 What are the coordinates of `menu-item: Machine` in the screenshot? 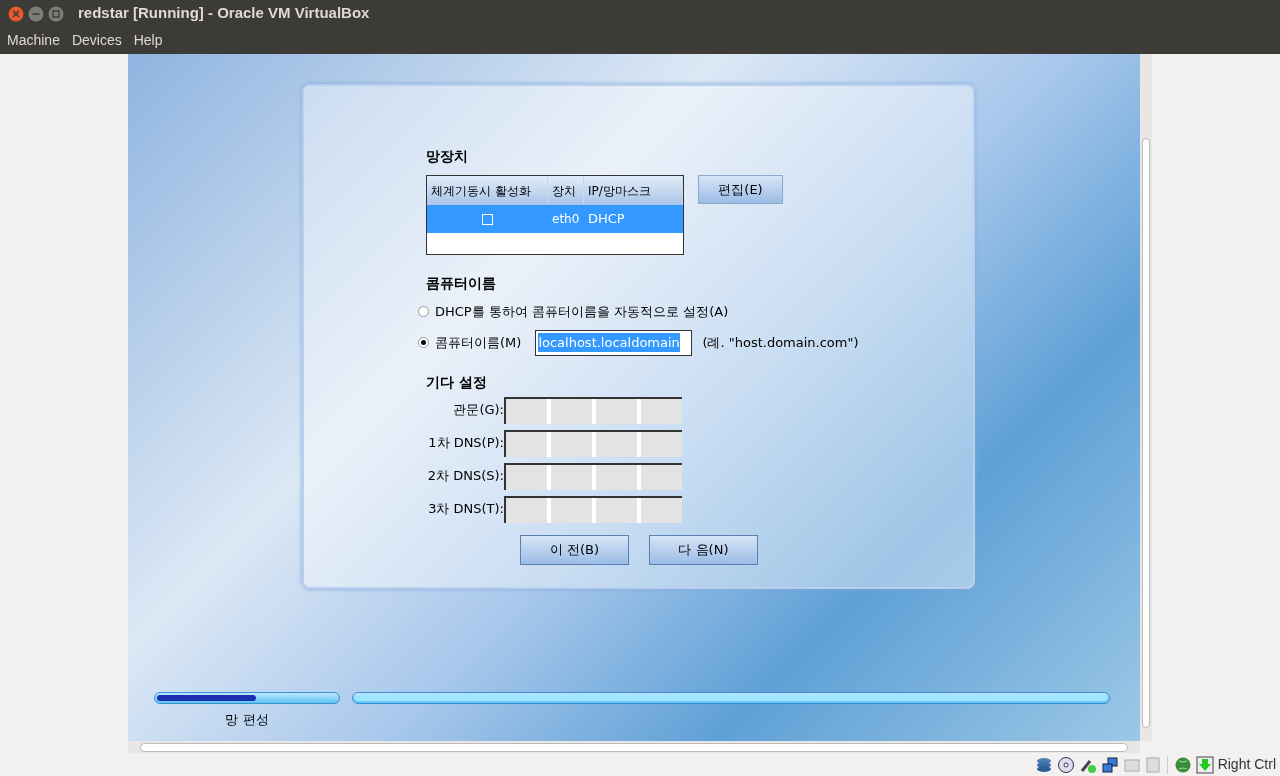 It's located at (33, 40).